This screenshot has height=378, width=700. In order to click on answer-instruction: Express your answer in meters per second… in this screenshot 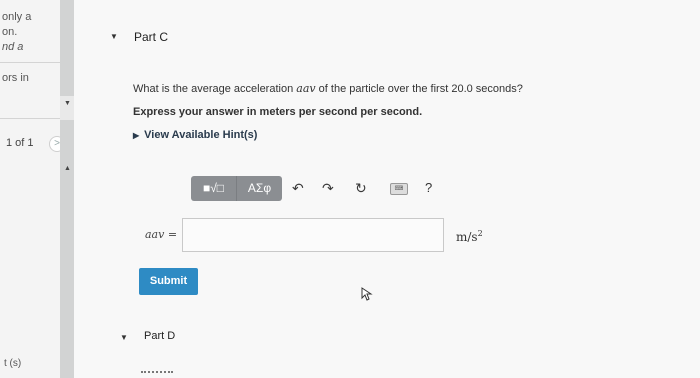, I will do `click(278, 112)`.